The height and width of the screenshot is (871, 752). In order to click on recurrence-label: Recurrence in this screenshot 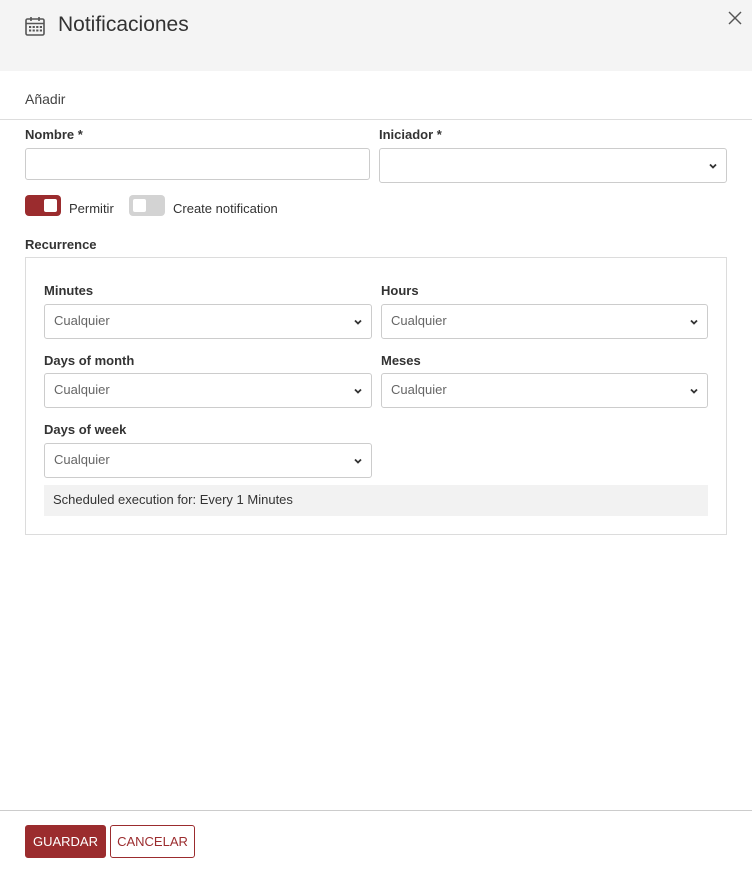, I will do `click(61, 244)`.